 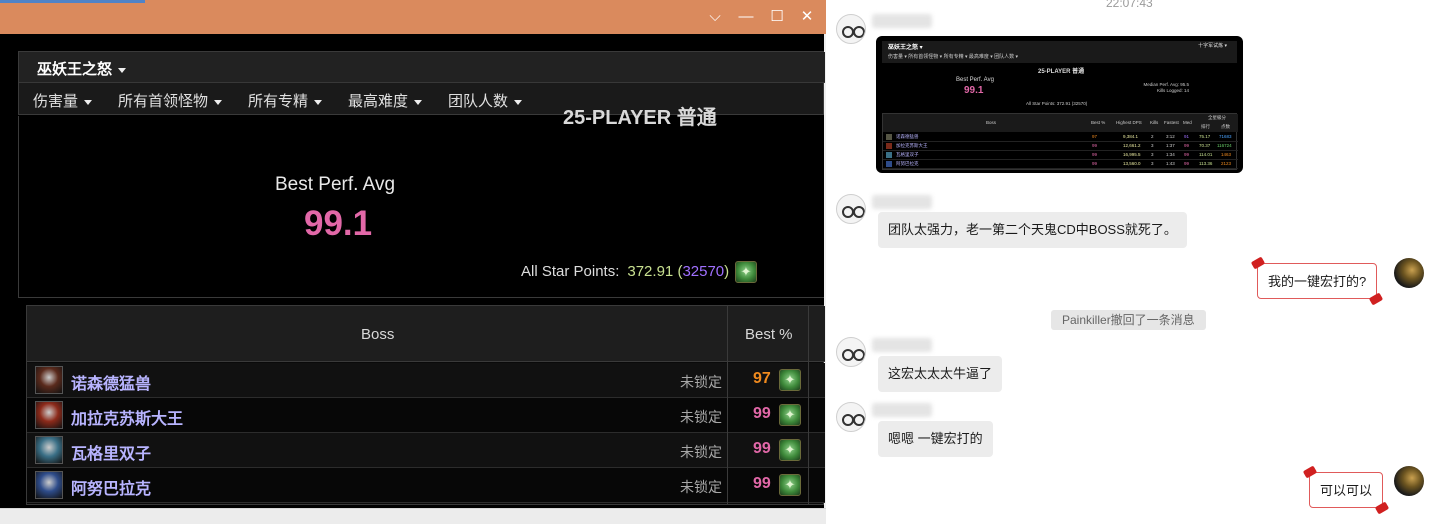 I want to click on all-star-rank: 32570, so click(x=703, y=271).